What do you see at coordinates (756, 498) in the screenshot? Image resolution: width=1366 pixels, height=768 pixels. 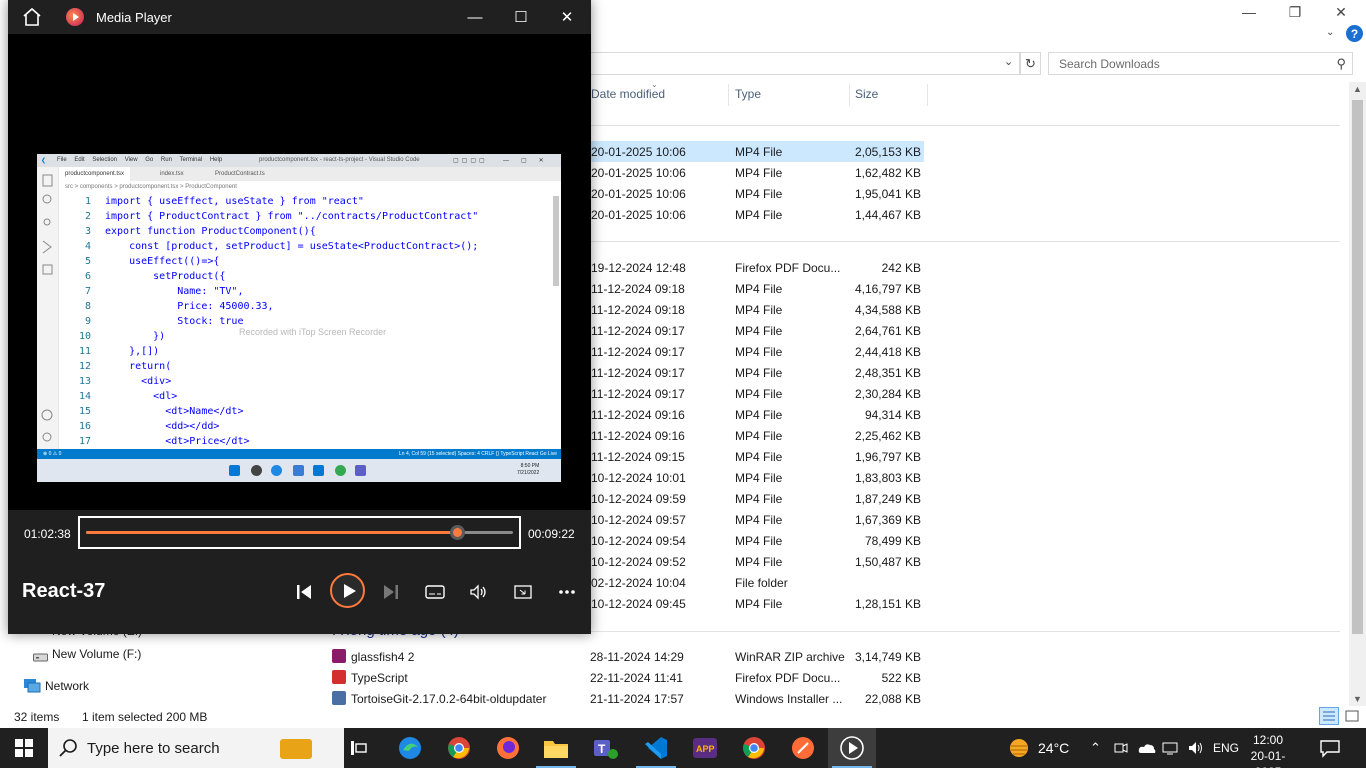 I see `file-row: 10-12-2024 09:59 MP4 File 1,87,249 KB` at bounding box center [756, 498].